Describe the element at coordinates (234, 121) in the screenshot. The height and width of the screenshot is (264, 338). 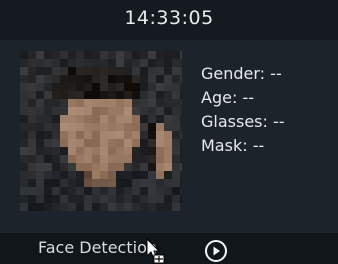
I see `glasses-label: Glasses:` at that location.